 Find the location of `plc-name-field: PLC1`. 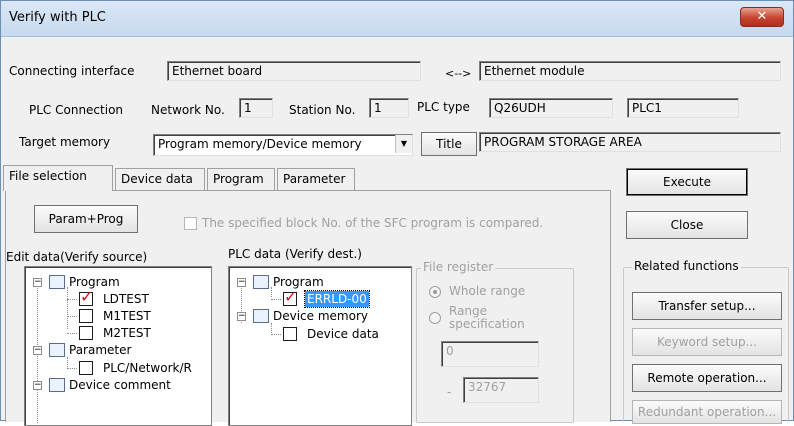

plc-name-field: PLC1 is located at coordinates (683, 108).